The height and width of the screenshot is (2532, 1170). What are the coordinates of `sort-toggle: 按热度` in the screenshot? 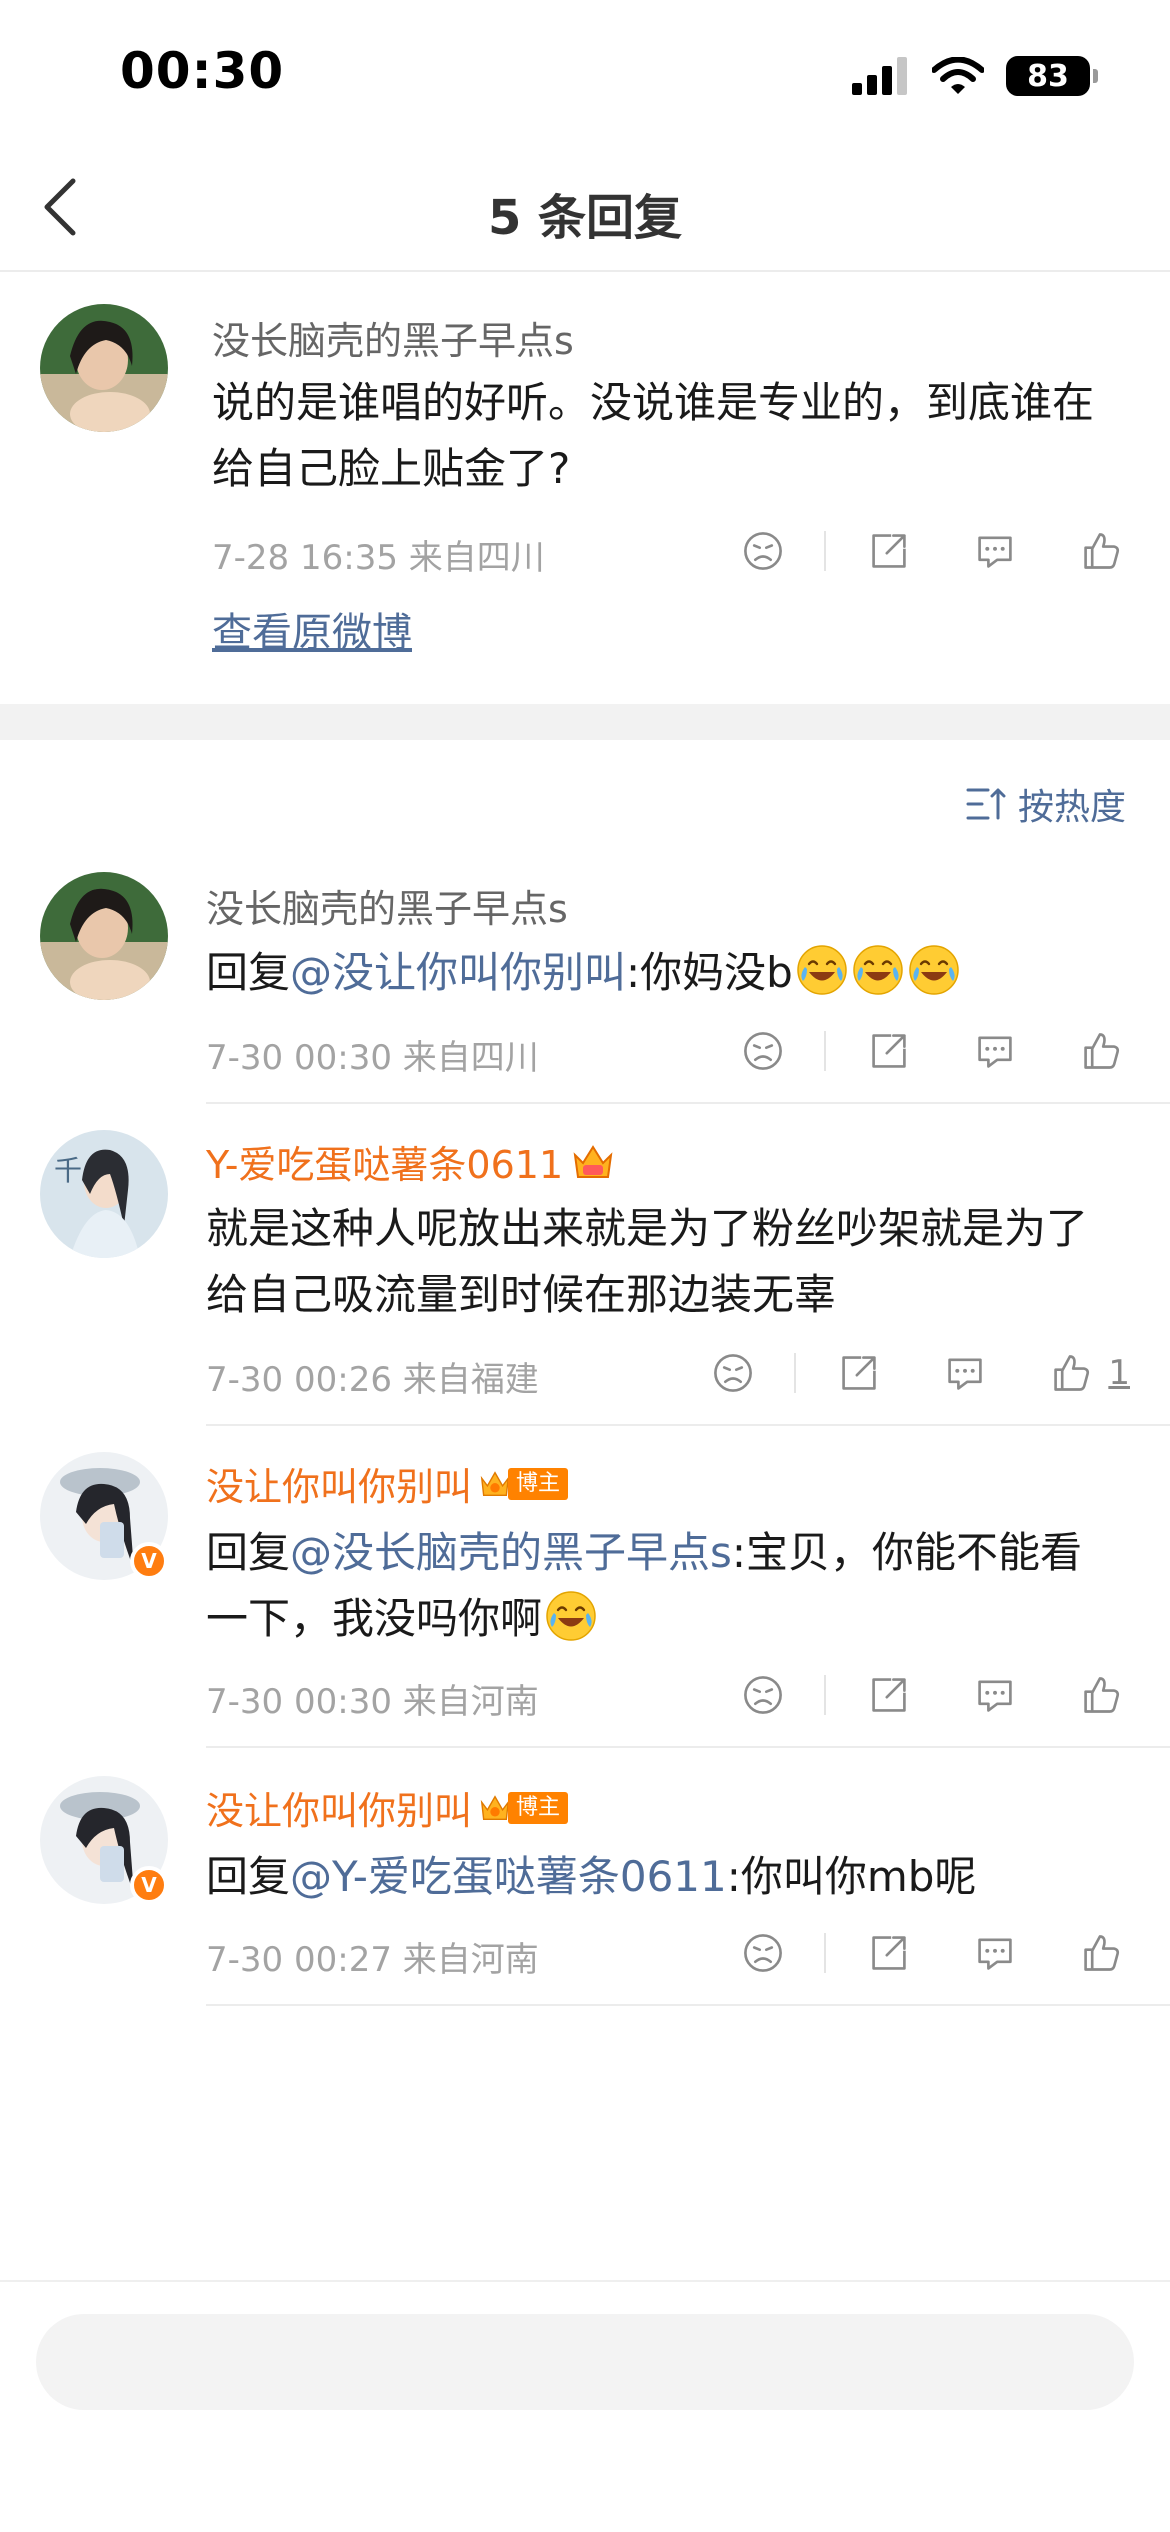 It's located at (1046, 804).